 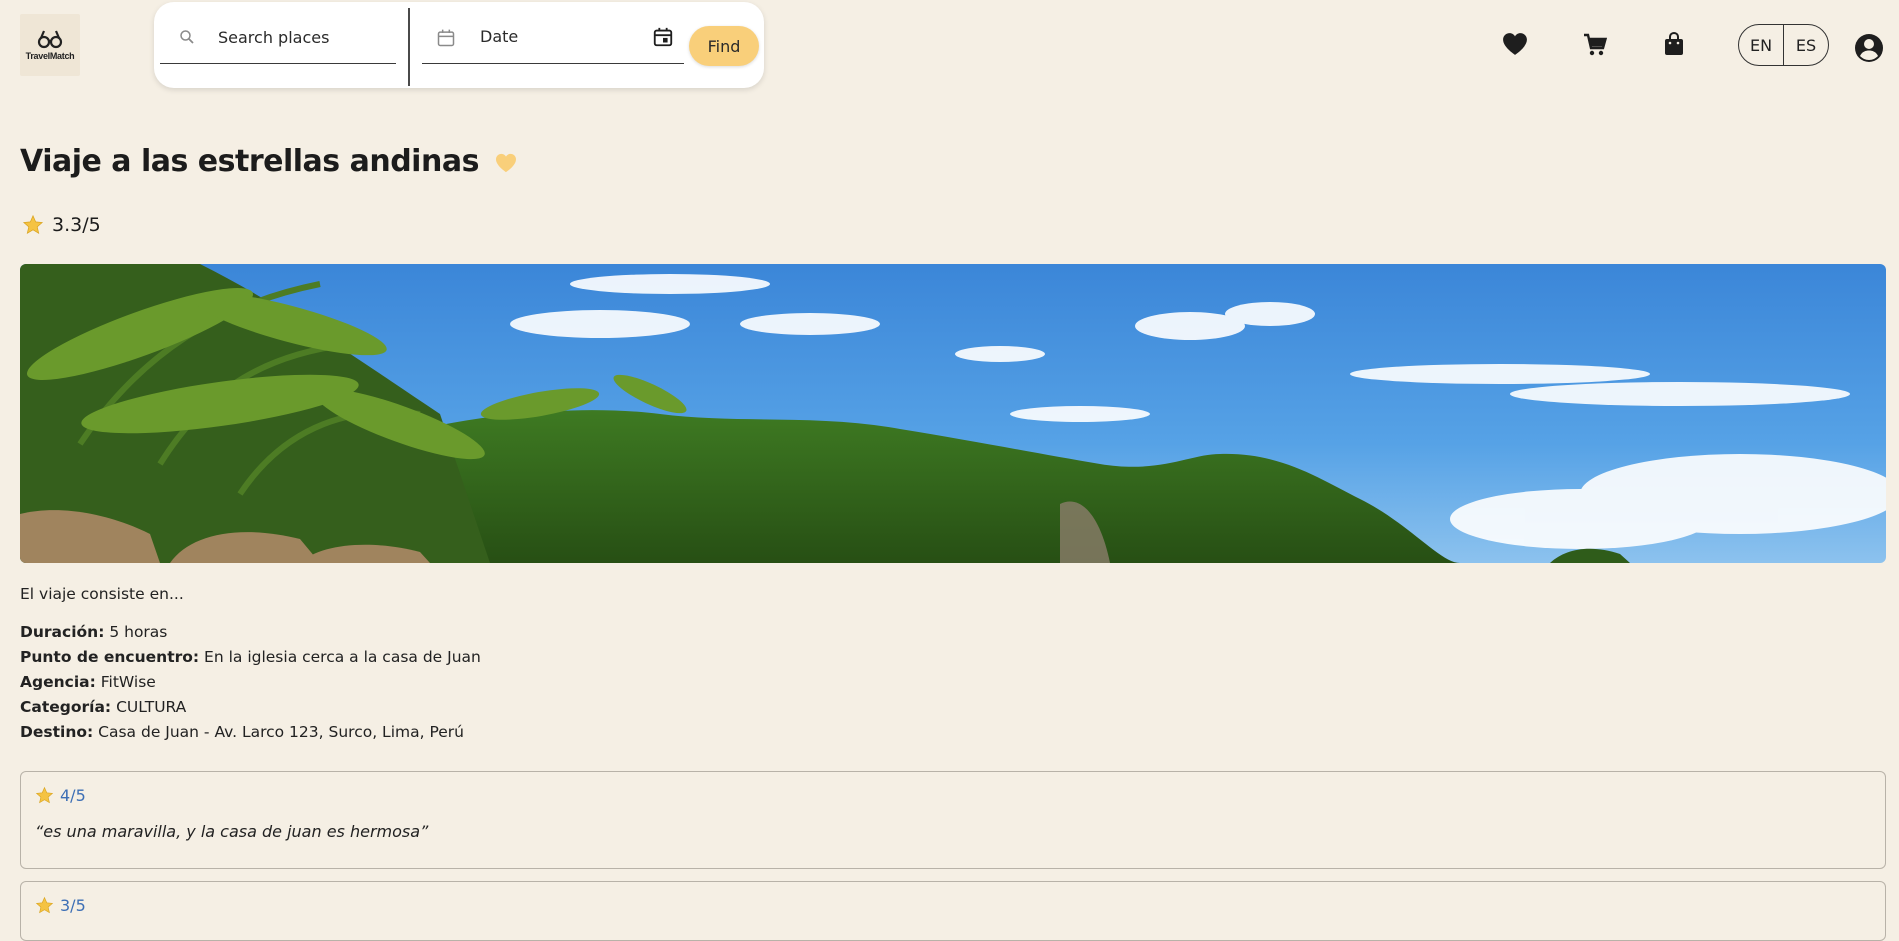 What do you see at coordinates (73, 905) in the screenshot?
I see `review-rating-value: 3/5` at bounding box center [73, 905].